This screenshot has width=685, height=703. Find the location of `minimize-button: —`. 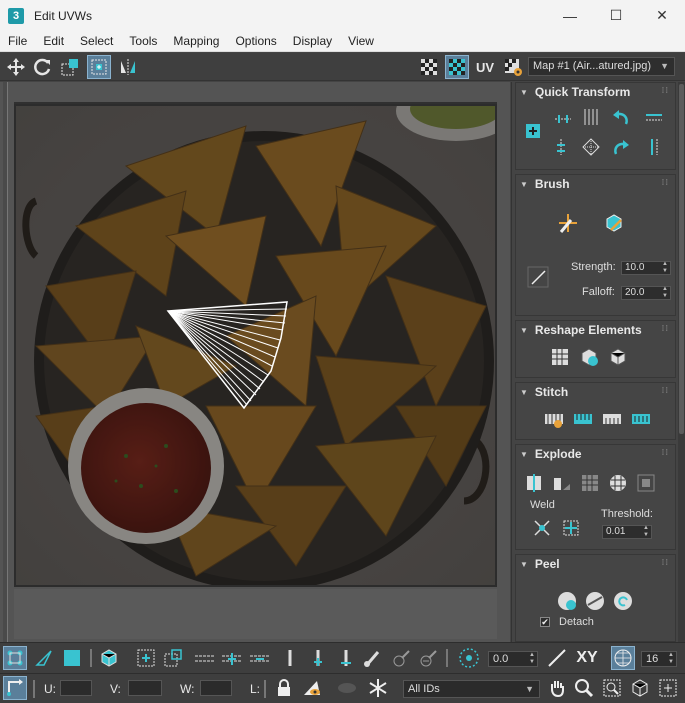

minimize-button: — is located at coordinates (570, 15).